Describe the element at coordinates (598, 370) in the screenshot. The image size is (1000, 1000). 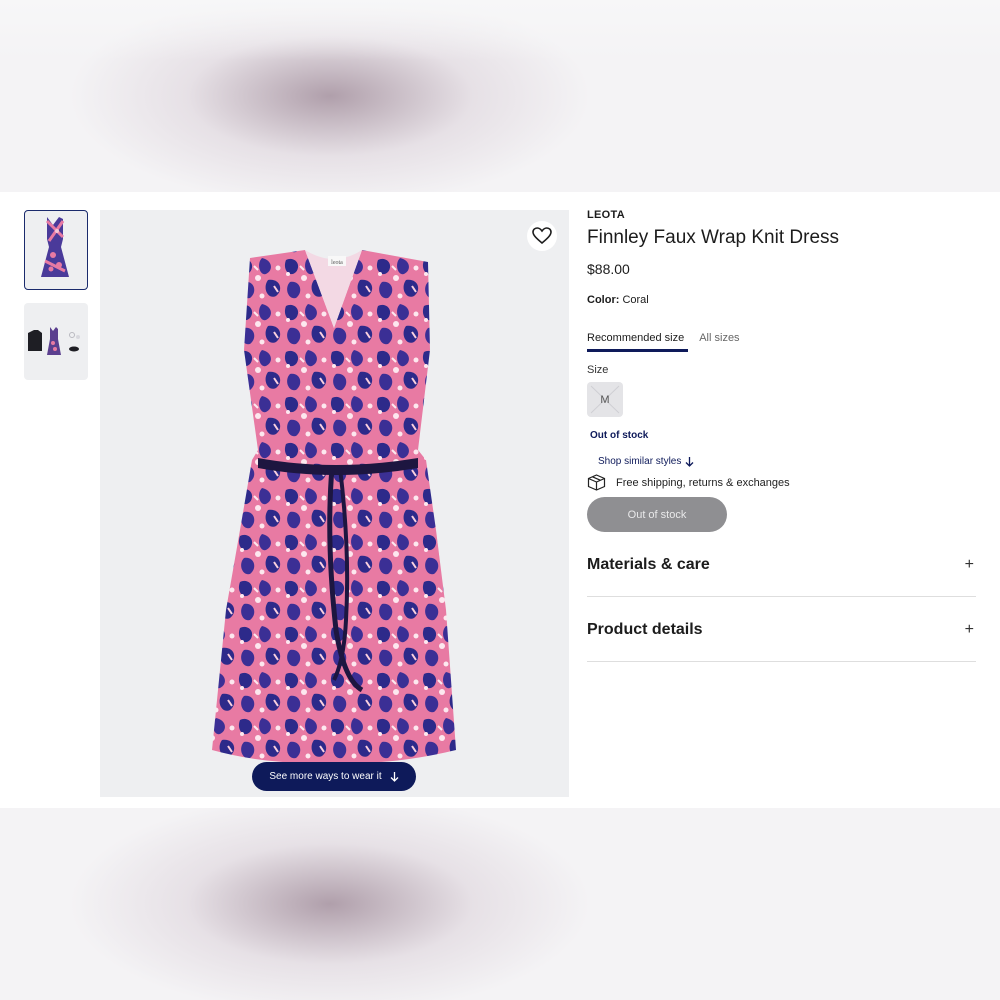
I see `size-label: Size` at that location.